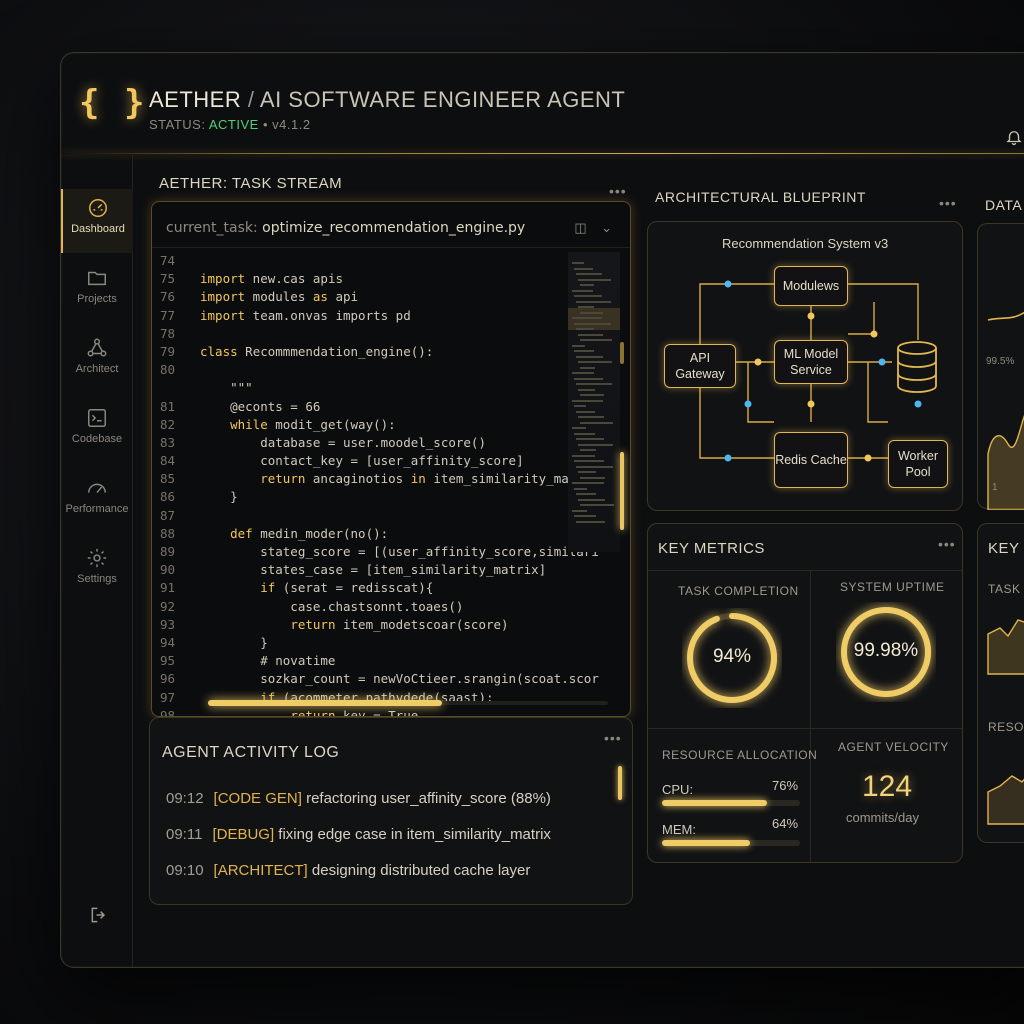 The width and height of the screenshot is (1024, 1024). What do you see at coordinates (892, 587) in the screenshot?
I see `uptime-label: SYSTEM UPTIME` at bounding box center [892, 587].